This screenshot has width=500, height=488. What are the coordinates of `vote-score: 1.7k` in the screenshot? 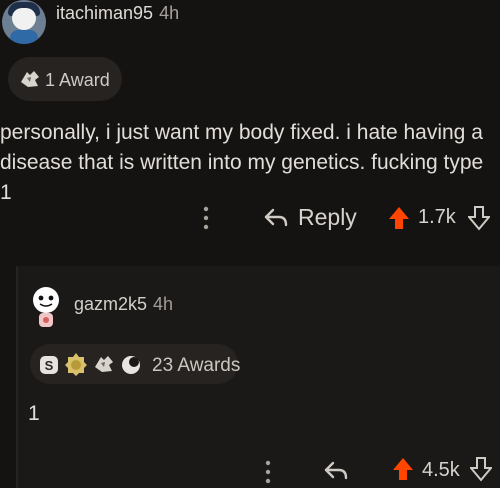 It's located at (437, 217).